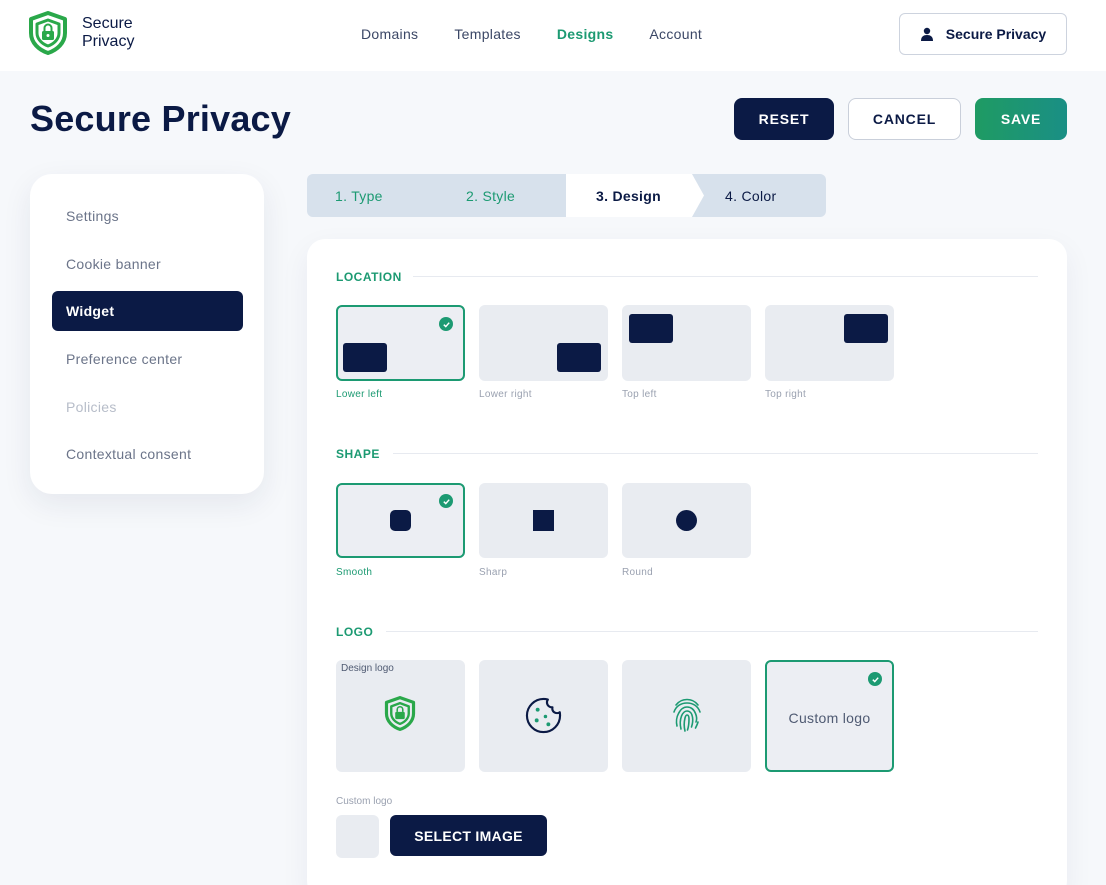 The height and width of the screenshot is (885, 1106). What do you see at coordinates (359, 195) in the screenshot?
I see `step-type: 1. Type` at bounding box center [359, 195].